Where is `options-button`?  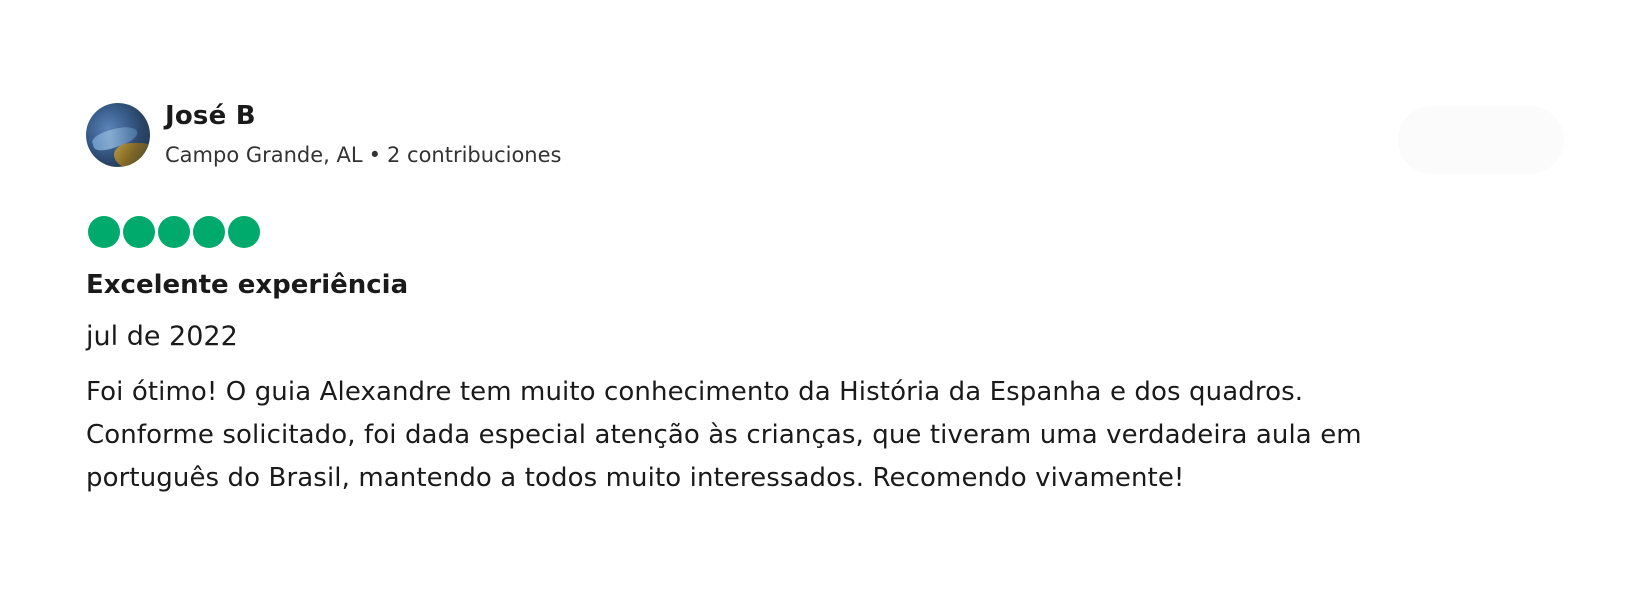 options-button is located at coordinates (1481, 140).